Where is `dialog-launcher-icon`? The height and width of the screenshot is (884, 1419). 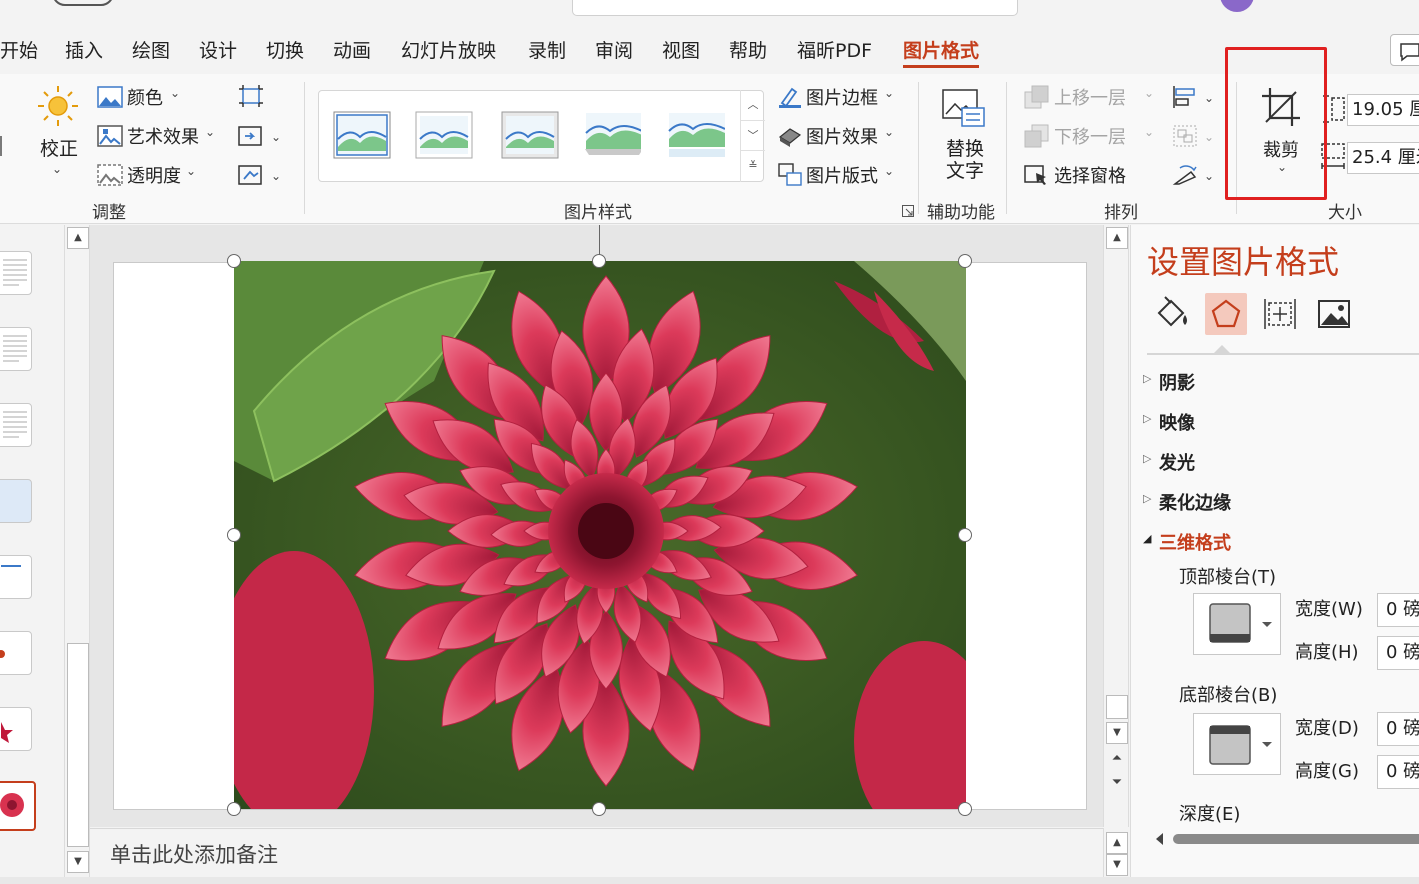
dialog-launcher-icon is located at coordinates (908, 211).